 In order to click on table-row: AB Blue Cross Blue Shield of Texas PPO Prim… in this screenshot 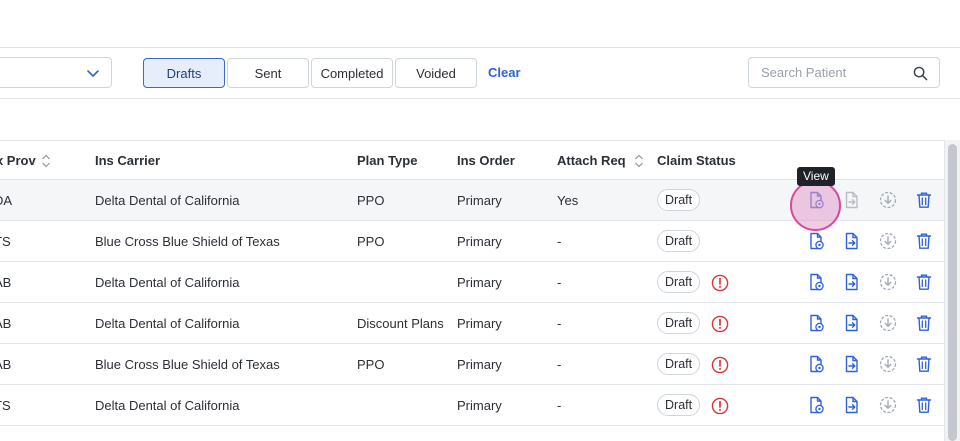, I will do `click(472, 364)`.